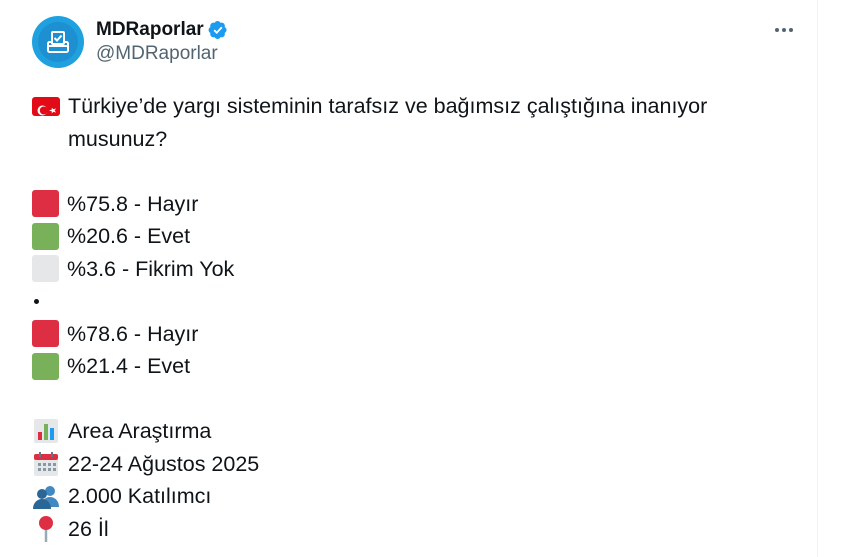  I want to click on people-icon, so click(46, 496).